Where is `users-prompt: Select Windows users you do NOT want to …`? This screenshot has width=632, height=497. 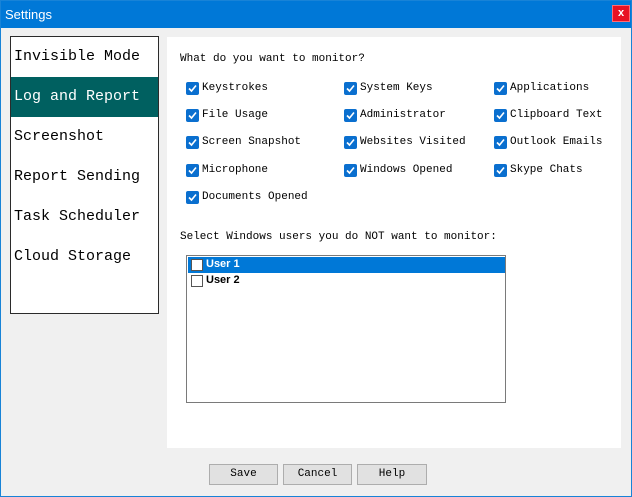 users-prompt: Select Windows users you do NOT want to … is located at coordinates (338, 237).